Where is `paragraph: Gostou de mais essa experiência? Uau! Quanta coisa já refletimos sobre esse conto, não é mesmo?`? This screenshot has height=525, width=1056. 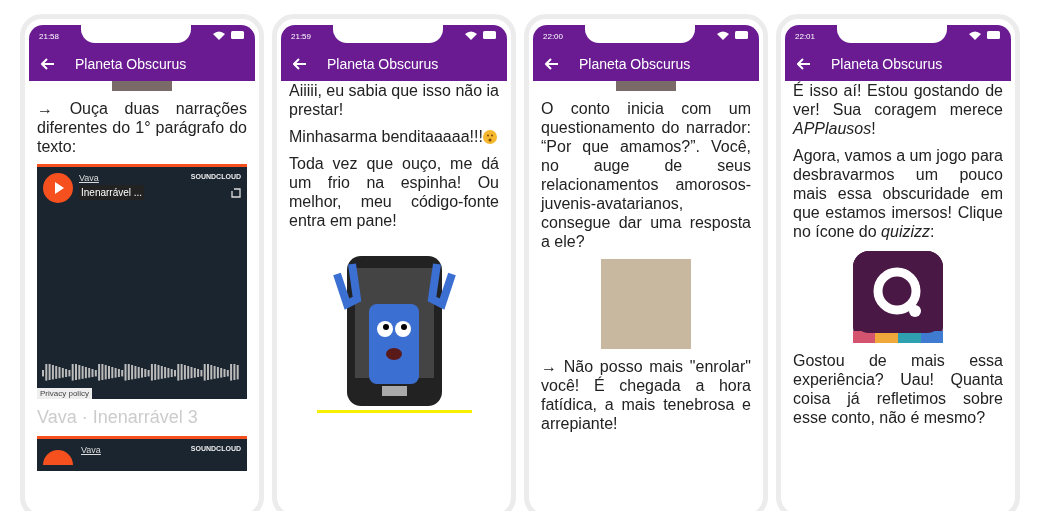
paragraph: Gostou de mais essa experiência? Uau! Quanta coisa já refletimos sobre esse conto, não é mesmo? is located at coordinates (898, 389).